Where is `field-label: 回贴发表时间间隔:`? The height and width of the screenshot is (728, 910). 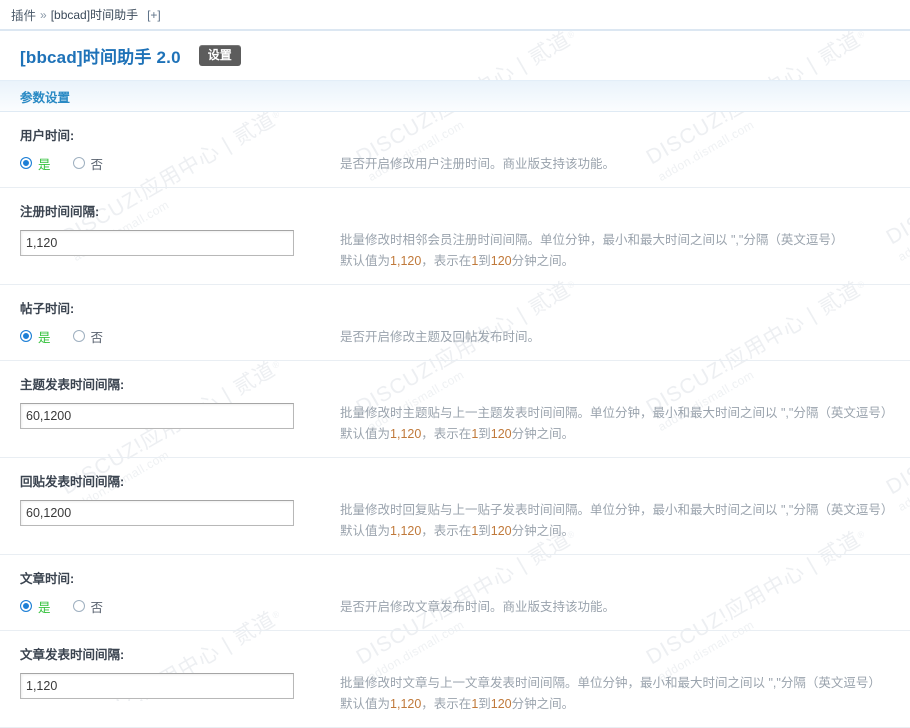 field-label: 回贴发表时间间隔: is located at coordinates (455, 480).